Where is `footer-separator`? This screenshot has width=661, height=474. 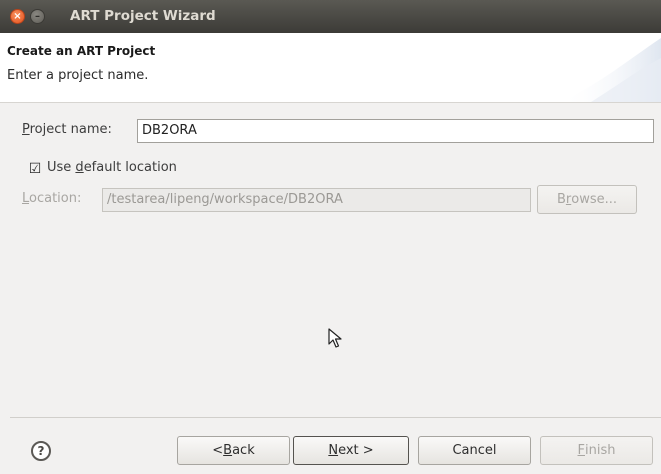
footer-separator is located at coordinates (335, 417).